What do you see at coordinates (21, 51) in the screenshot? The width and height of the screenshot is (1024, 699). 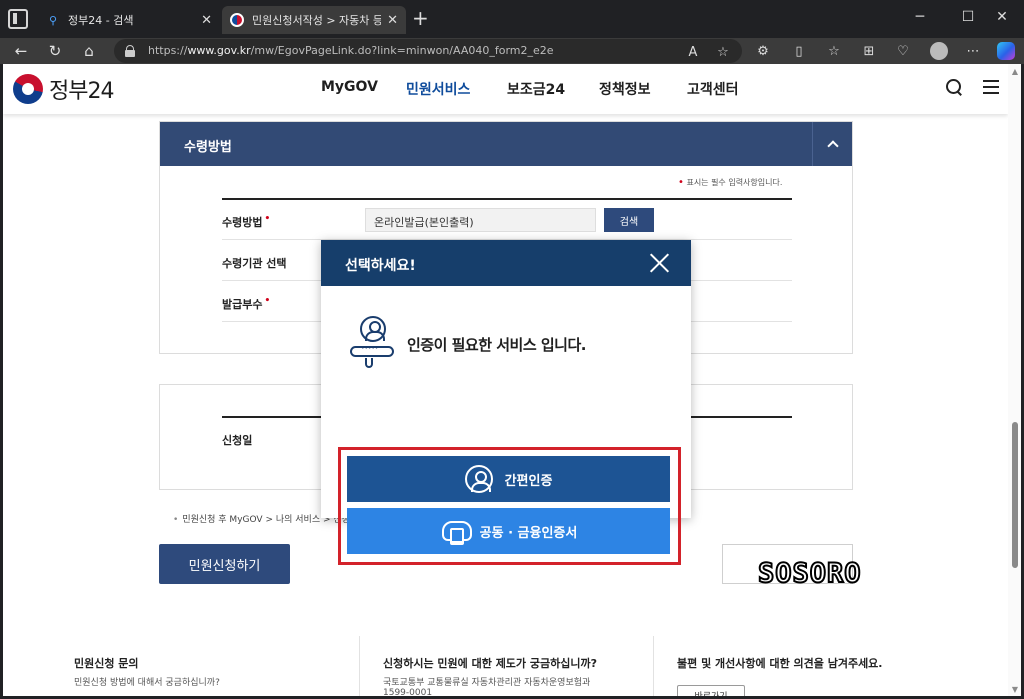 I see `back-icon: ←` at bounding box center [21, 51].